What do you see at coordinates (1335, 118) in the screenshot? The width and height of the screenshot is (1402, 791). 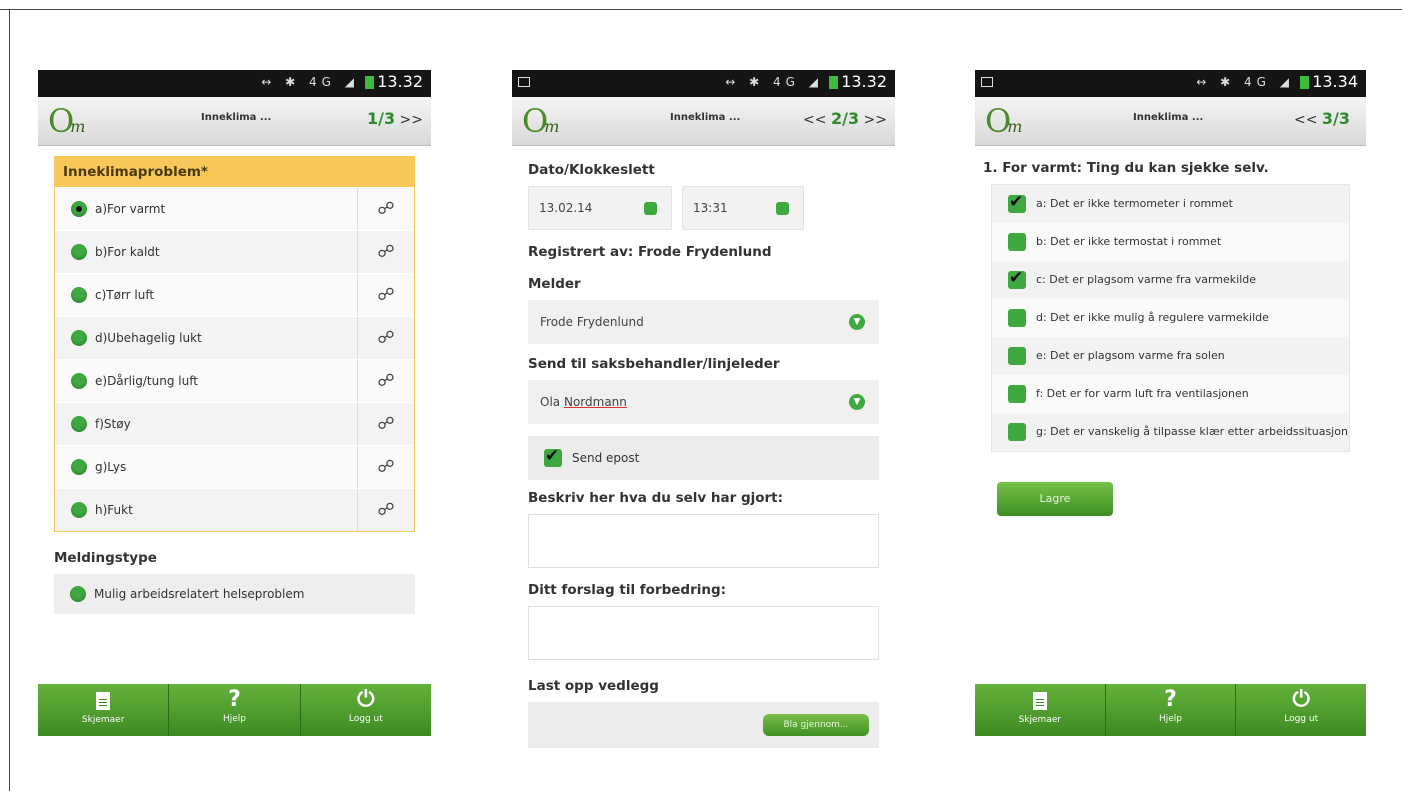 I see `pager-current: 3/3` at bounding box center [1335, 118].